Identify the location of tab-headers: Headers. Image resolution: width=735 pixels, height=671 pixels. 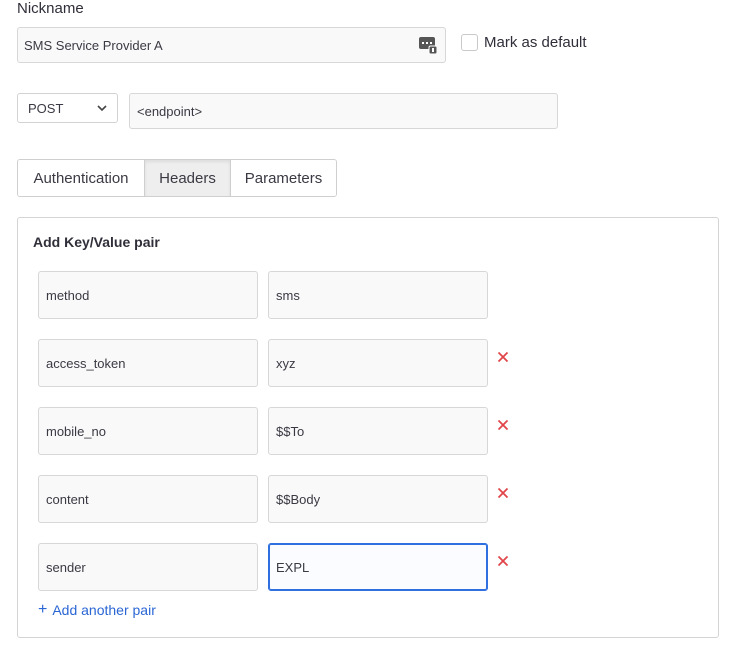
(188, 178).